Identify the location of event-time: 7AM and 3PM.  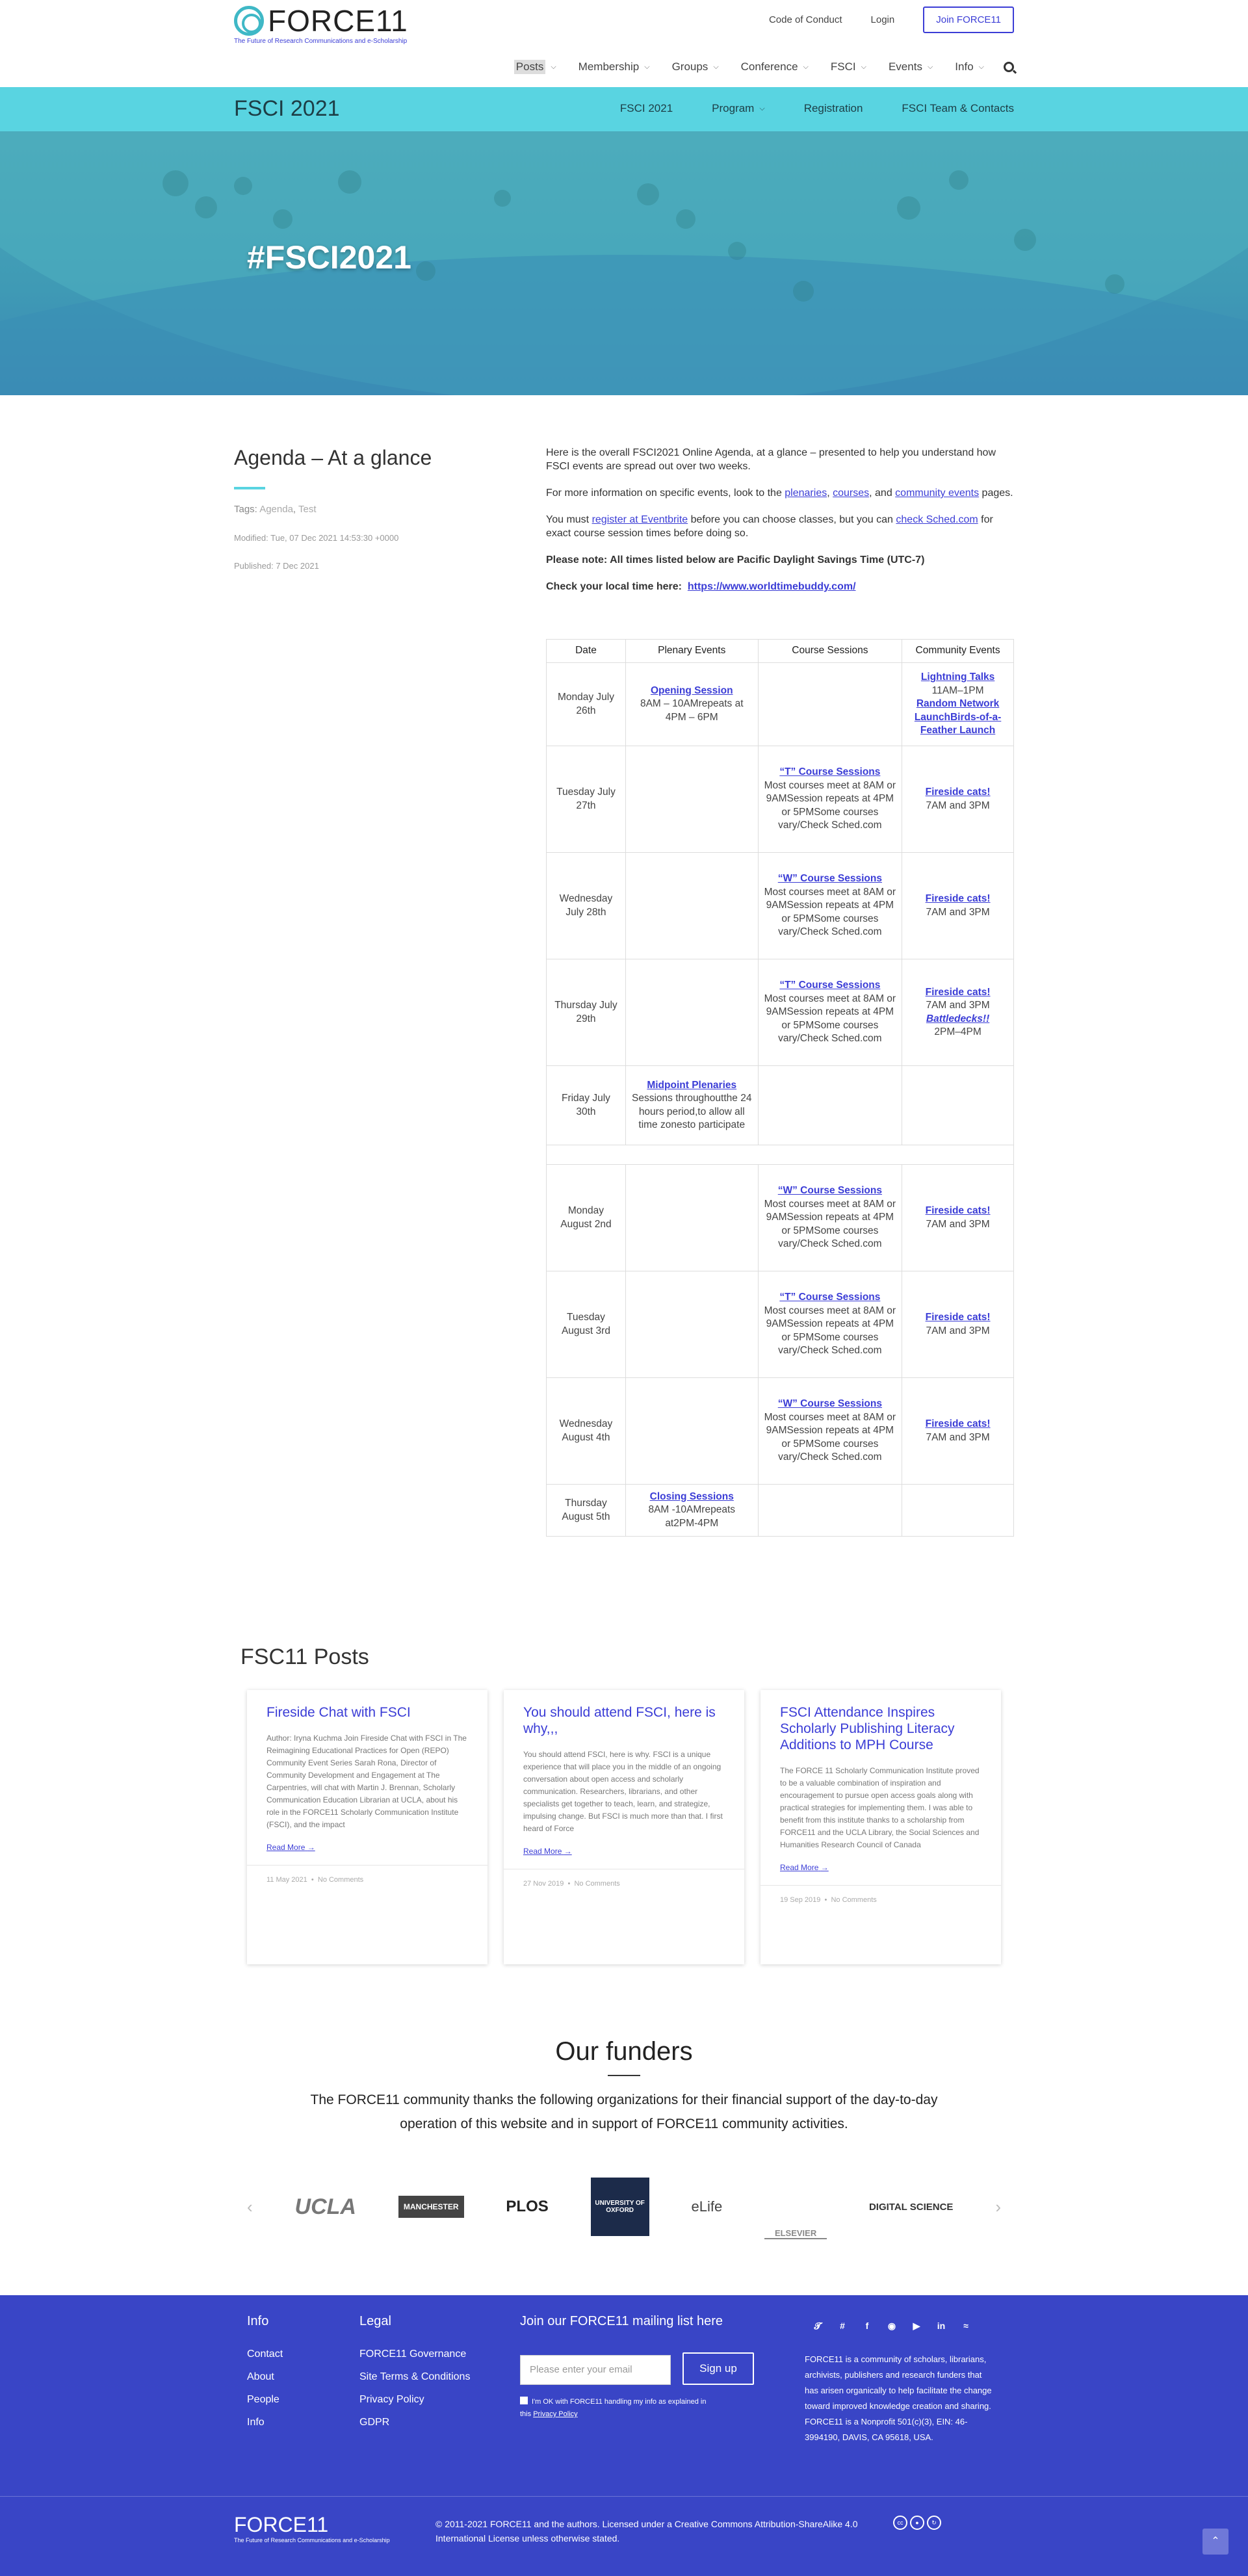
(958, 1437).